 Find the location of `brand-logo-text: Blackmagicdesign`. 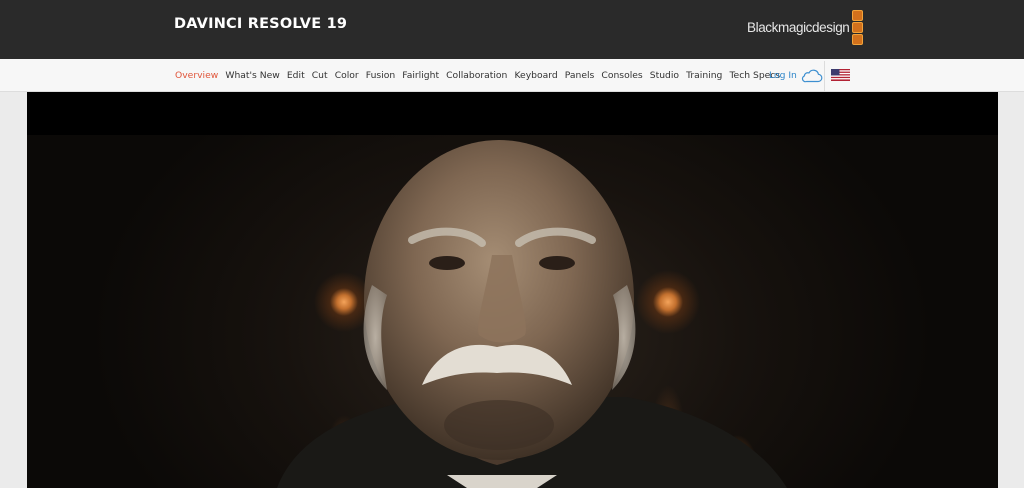

brand-logo-text: Blackmagicdesign is located at coordinates (798, 27).